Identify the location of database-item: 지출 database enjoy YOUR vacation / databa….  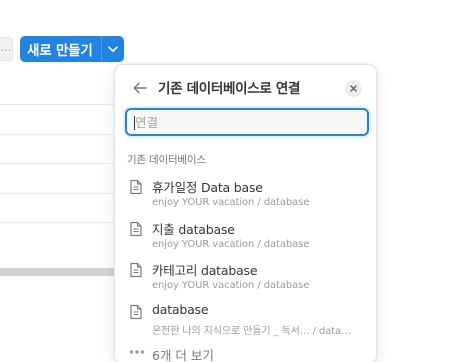
(246, 237).